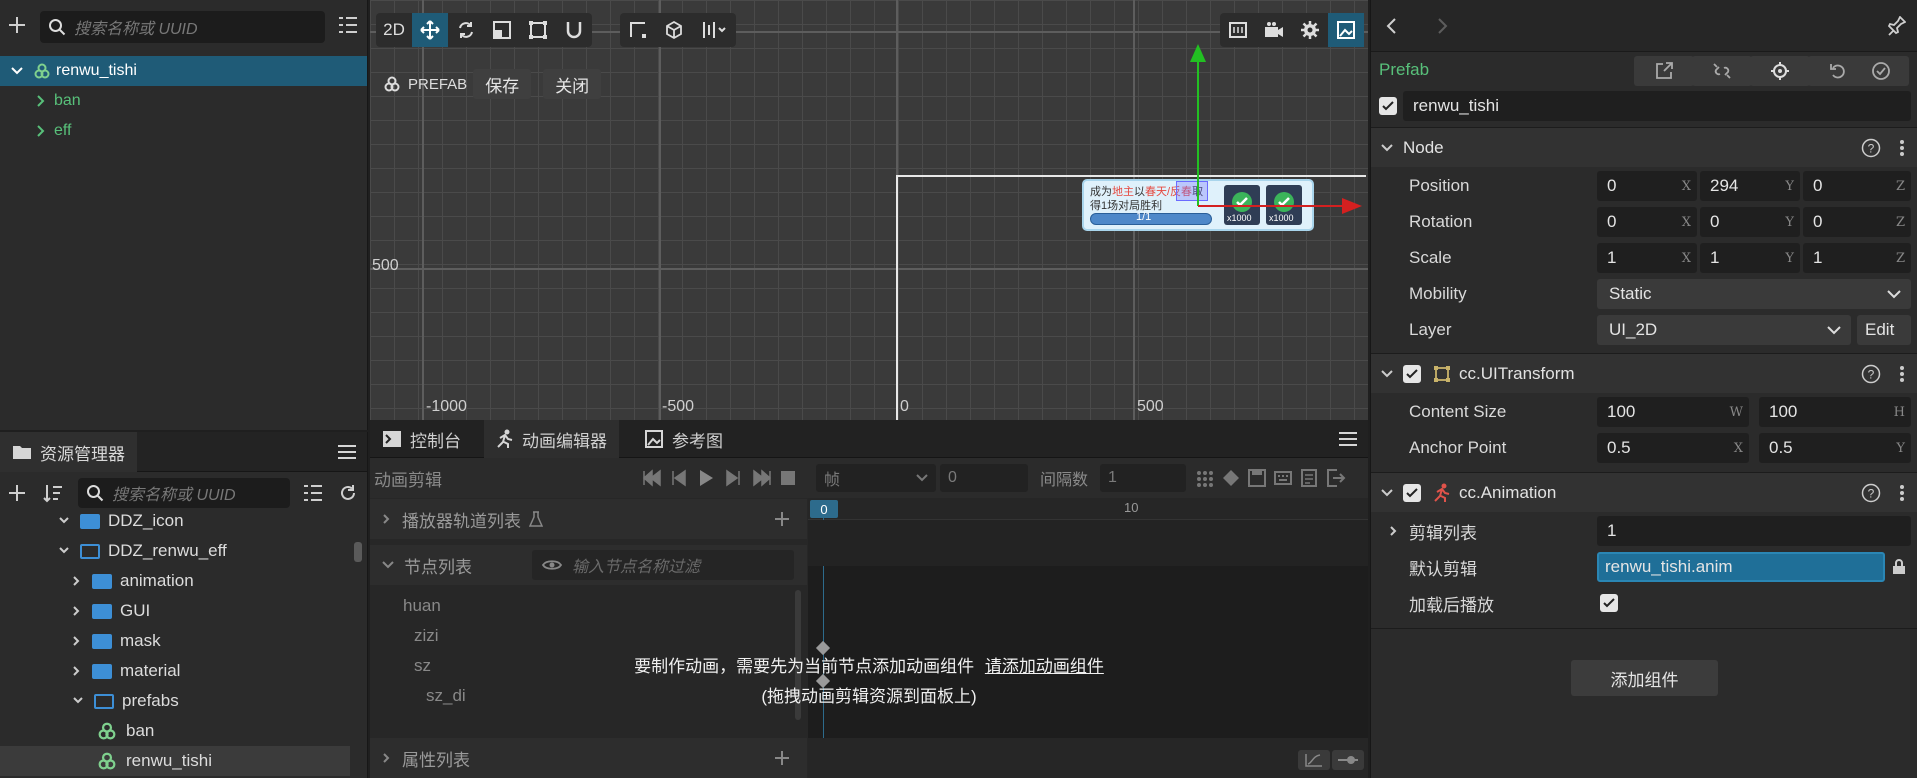 The image size is (1917, 778). I want to click on node-item: zizi, so click(426, 636).